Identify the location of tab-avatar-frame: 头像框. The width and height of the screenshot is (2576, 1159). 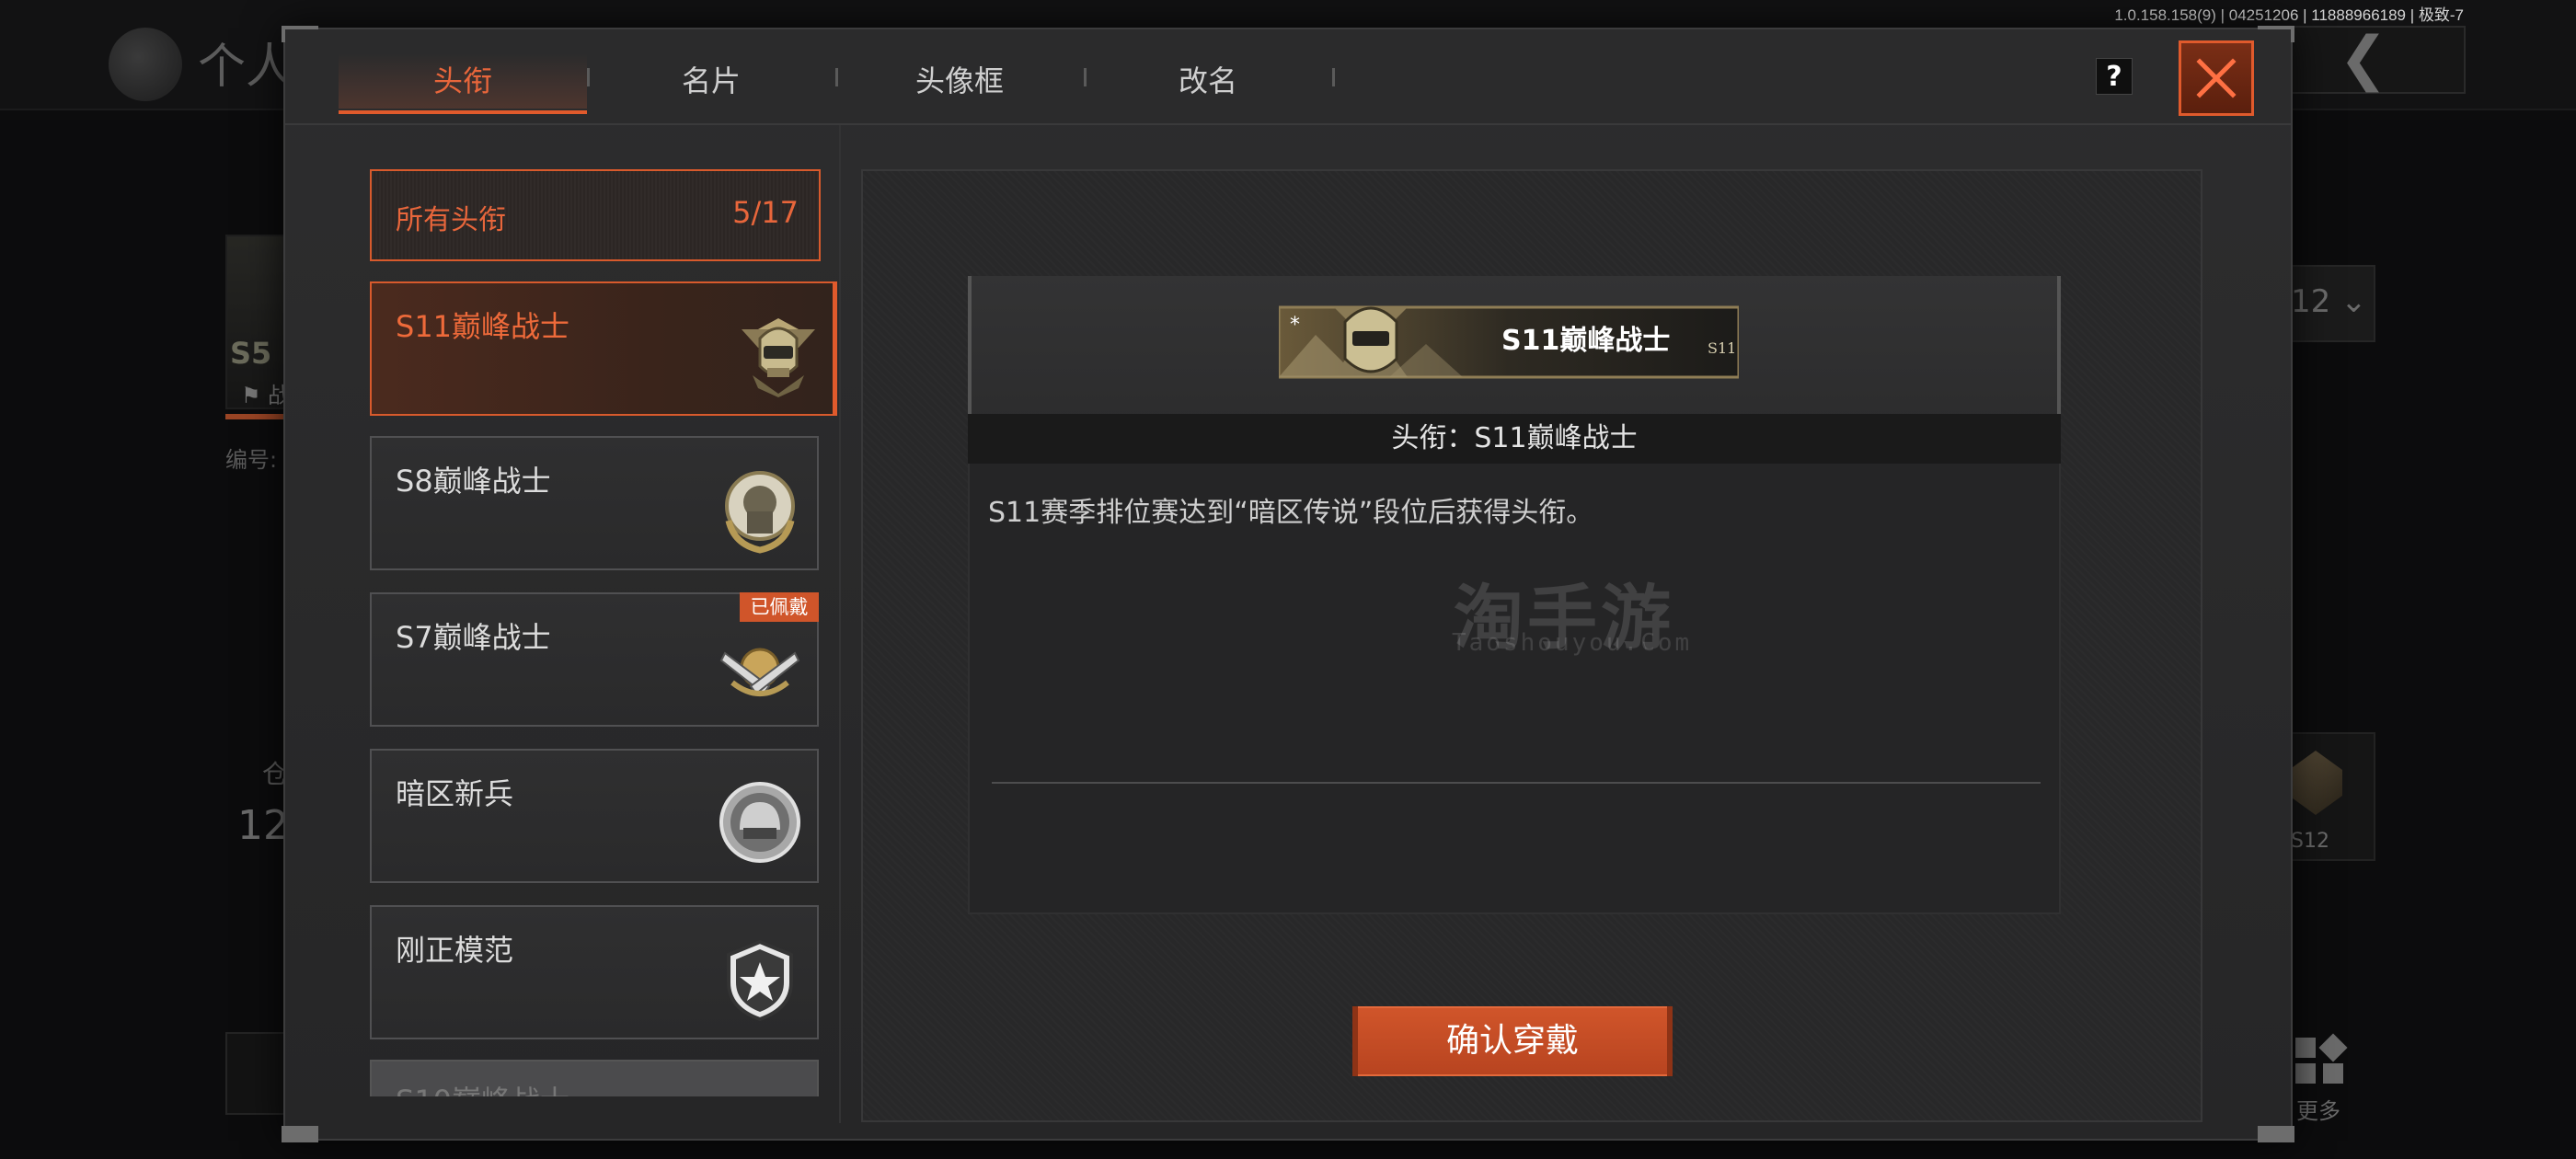
(959, 81).